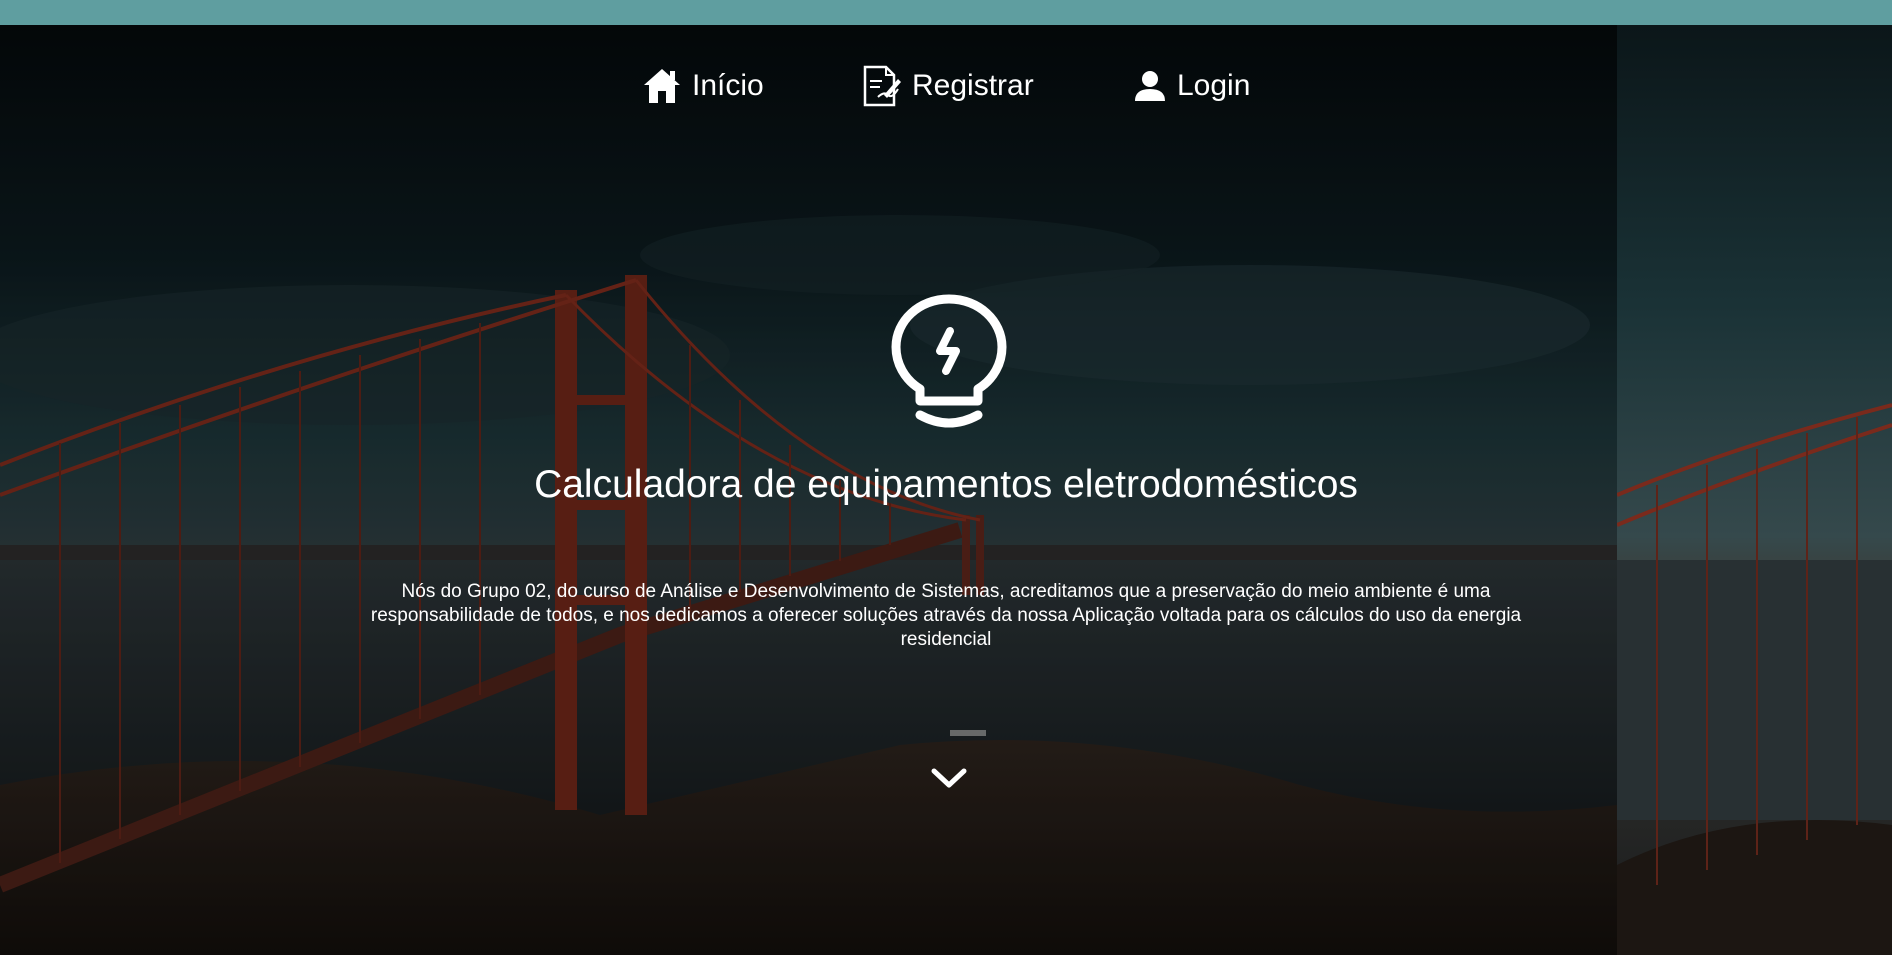 The height and width of the screenshot is (955, 1892). I want to click on nav-home-link: Início, so click(703, 86).